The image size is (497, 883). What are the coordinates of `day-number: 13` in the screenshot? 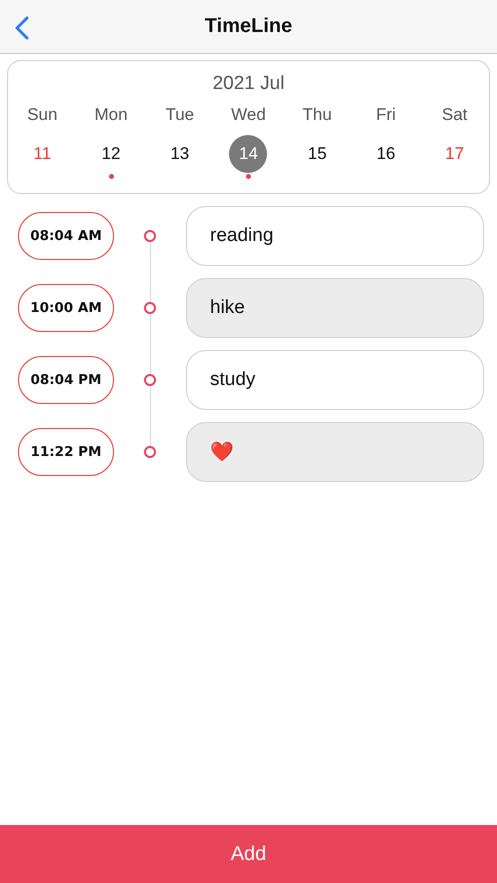 It's located at (180, 154).